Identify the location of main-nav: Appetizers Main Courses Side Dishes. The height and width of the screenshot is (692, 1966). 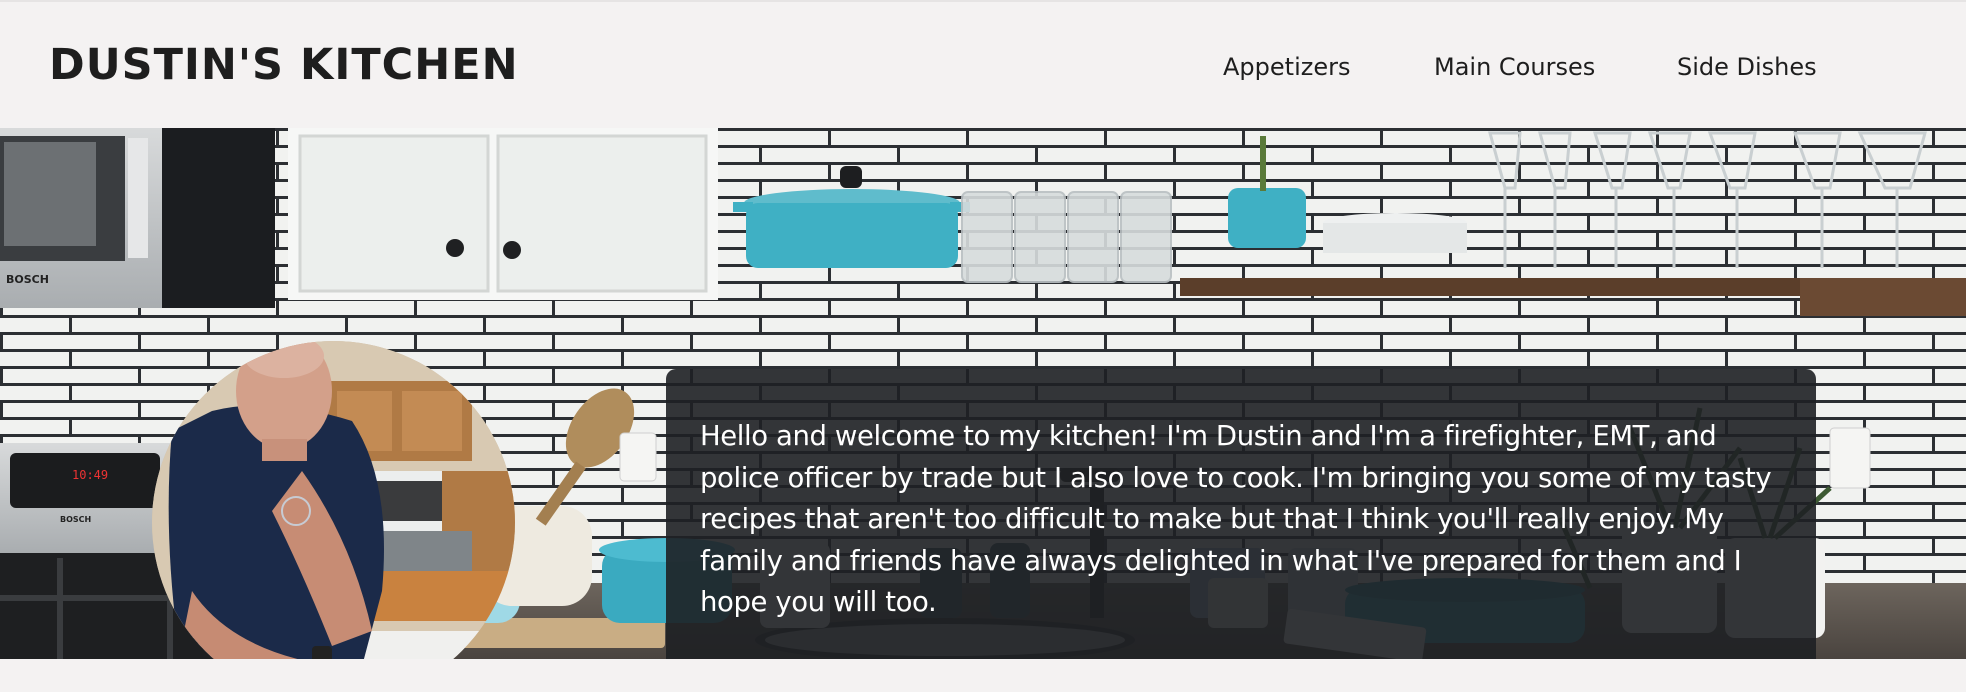
(983, 70).